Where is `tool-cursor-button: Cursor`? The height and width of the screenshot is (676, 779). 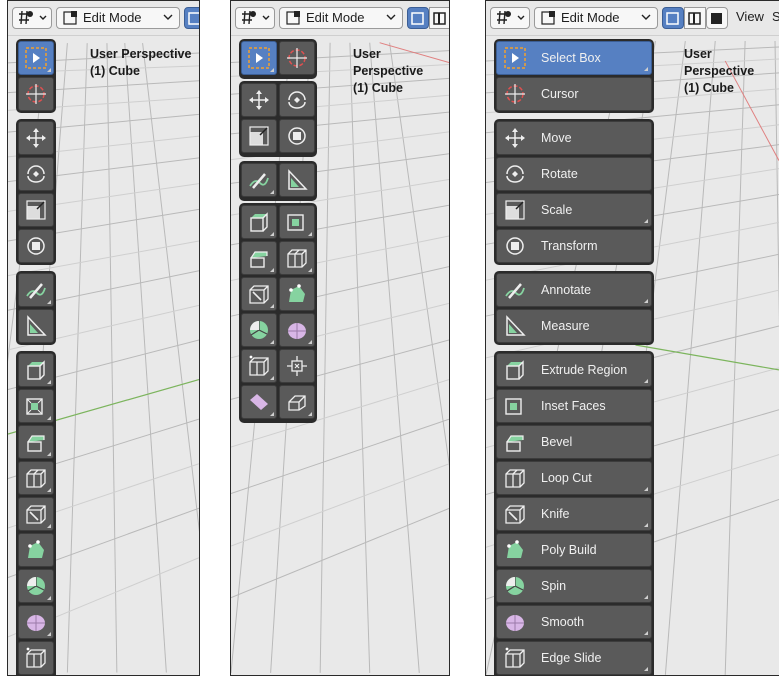
tool-cursor-button: Cursor is located at coordinates (574, 94).